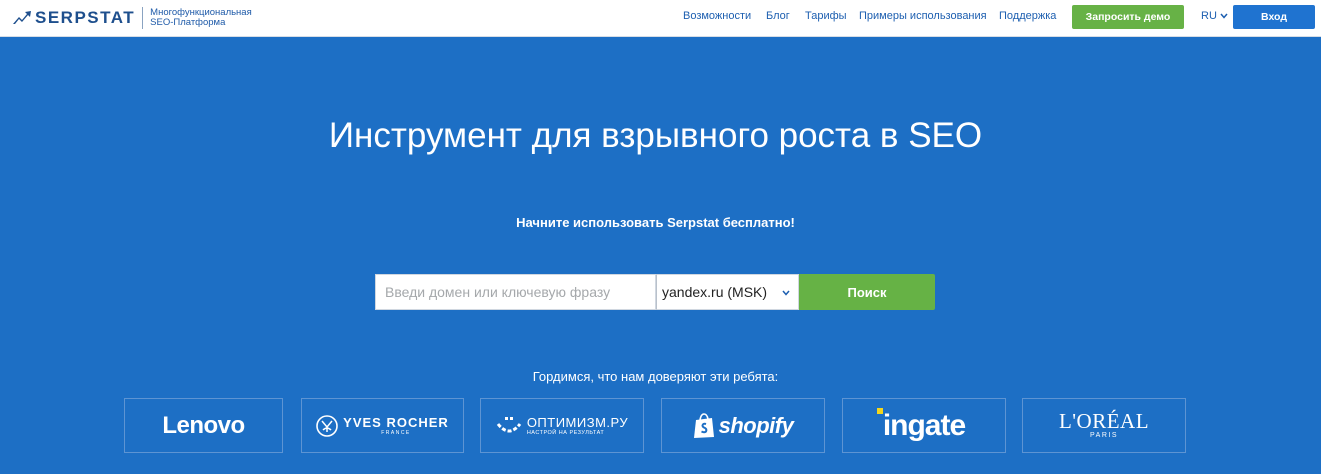 This screenshot has width=1321, height=474. Describe the element at coordinates (717, 16) in the screenshot. I see `nav-features: Возможности` at that location.